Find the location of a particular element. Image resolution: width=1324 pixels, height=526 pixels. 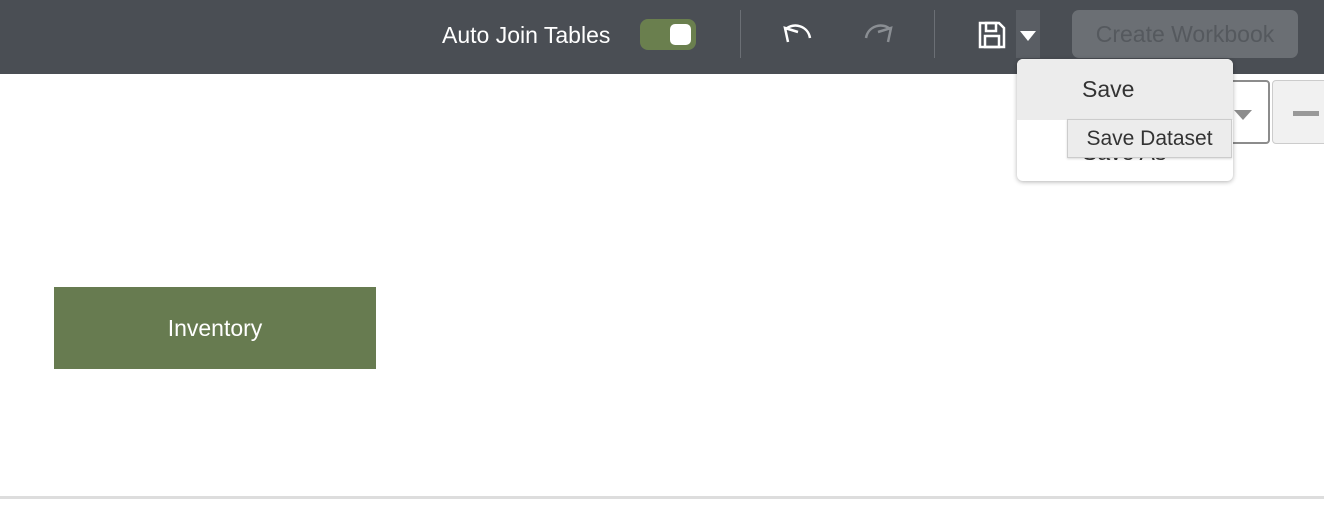

auto-join-toggle is located at coordinates (668, 34).